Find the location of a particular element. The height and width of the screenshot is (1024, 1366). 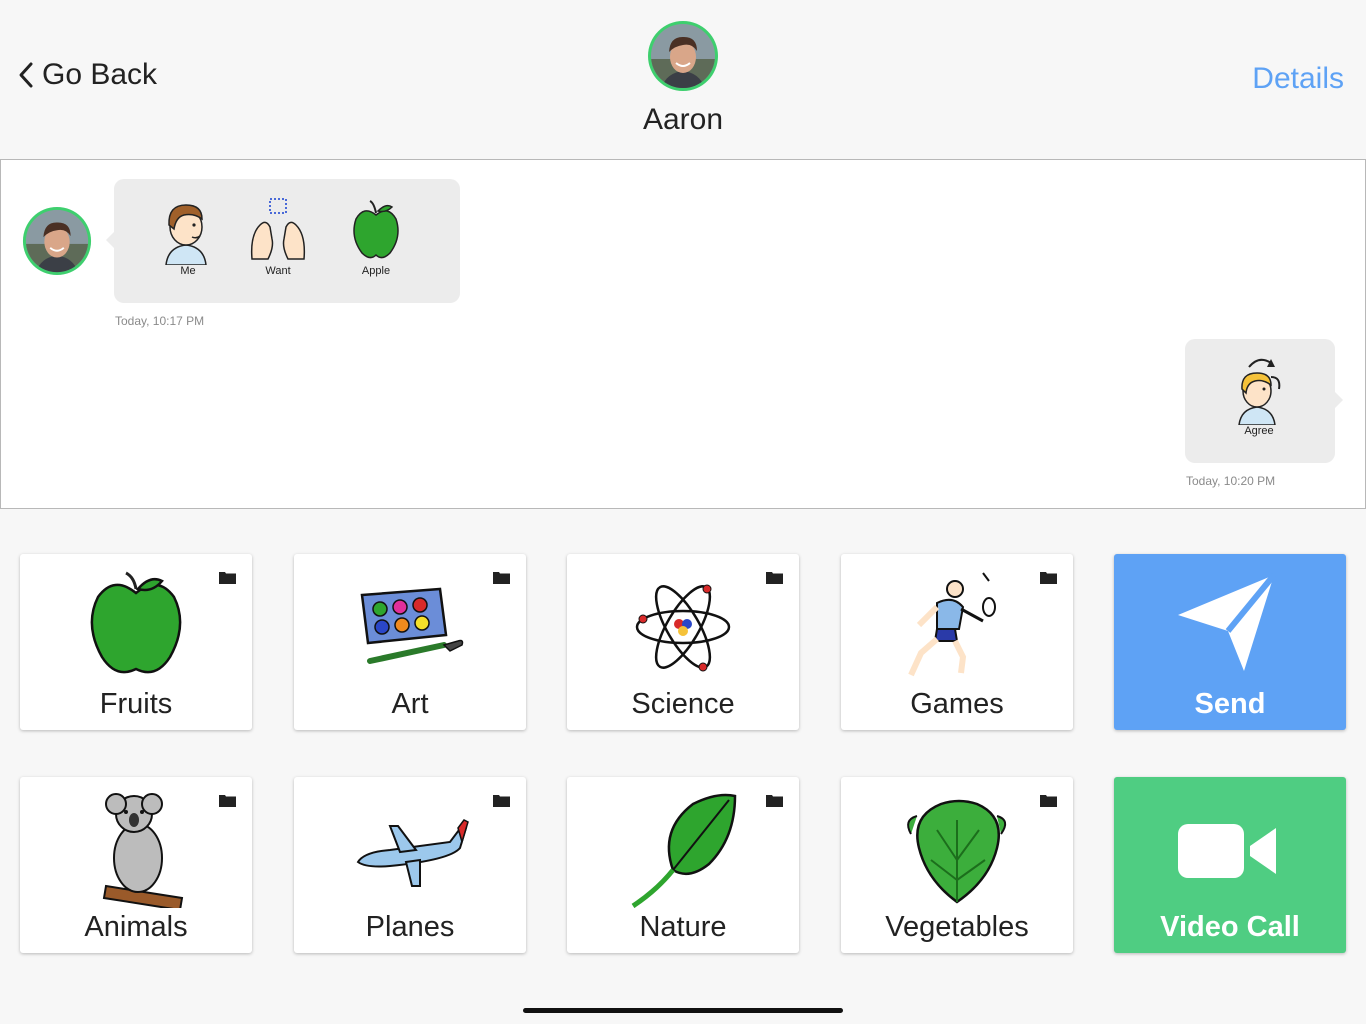

home-indicator is located at coordinates (683, 1010).